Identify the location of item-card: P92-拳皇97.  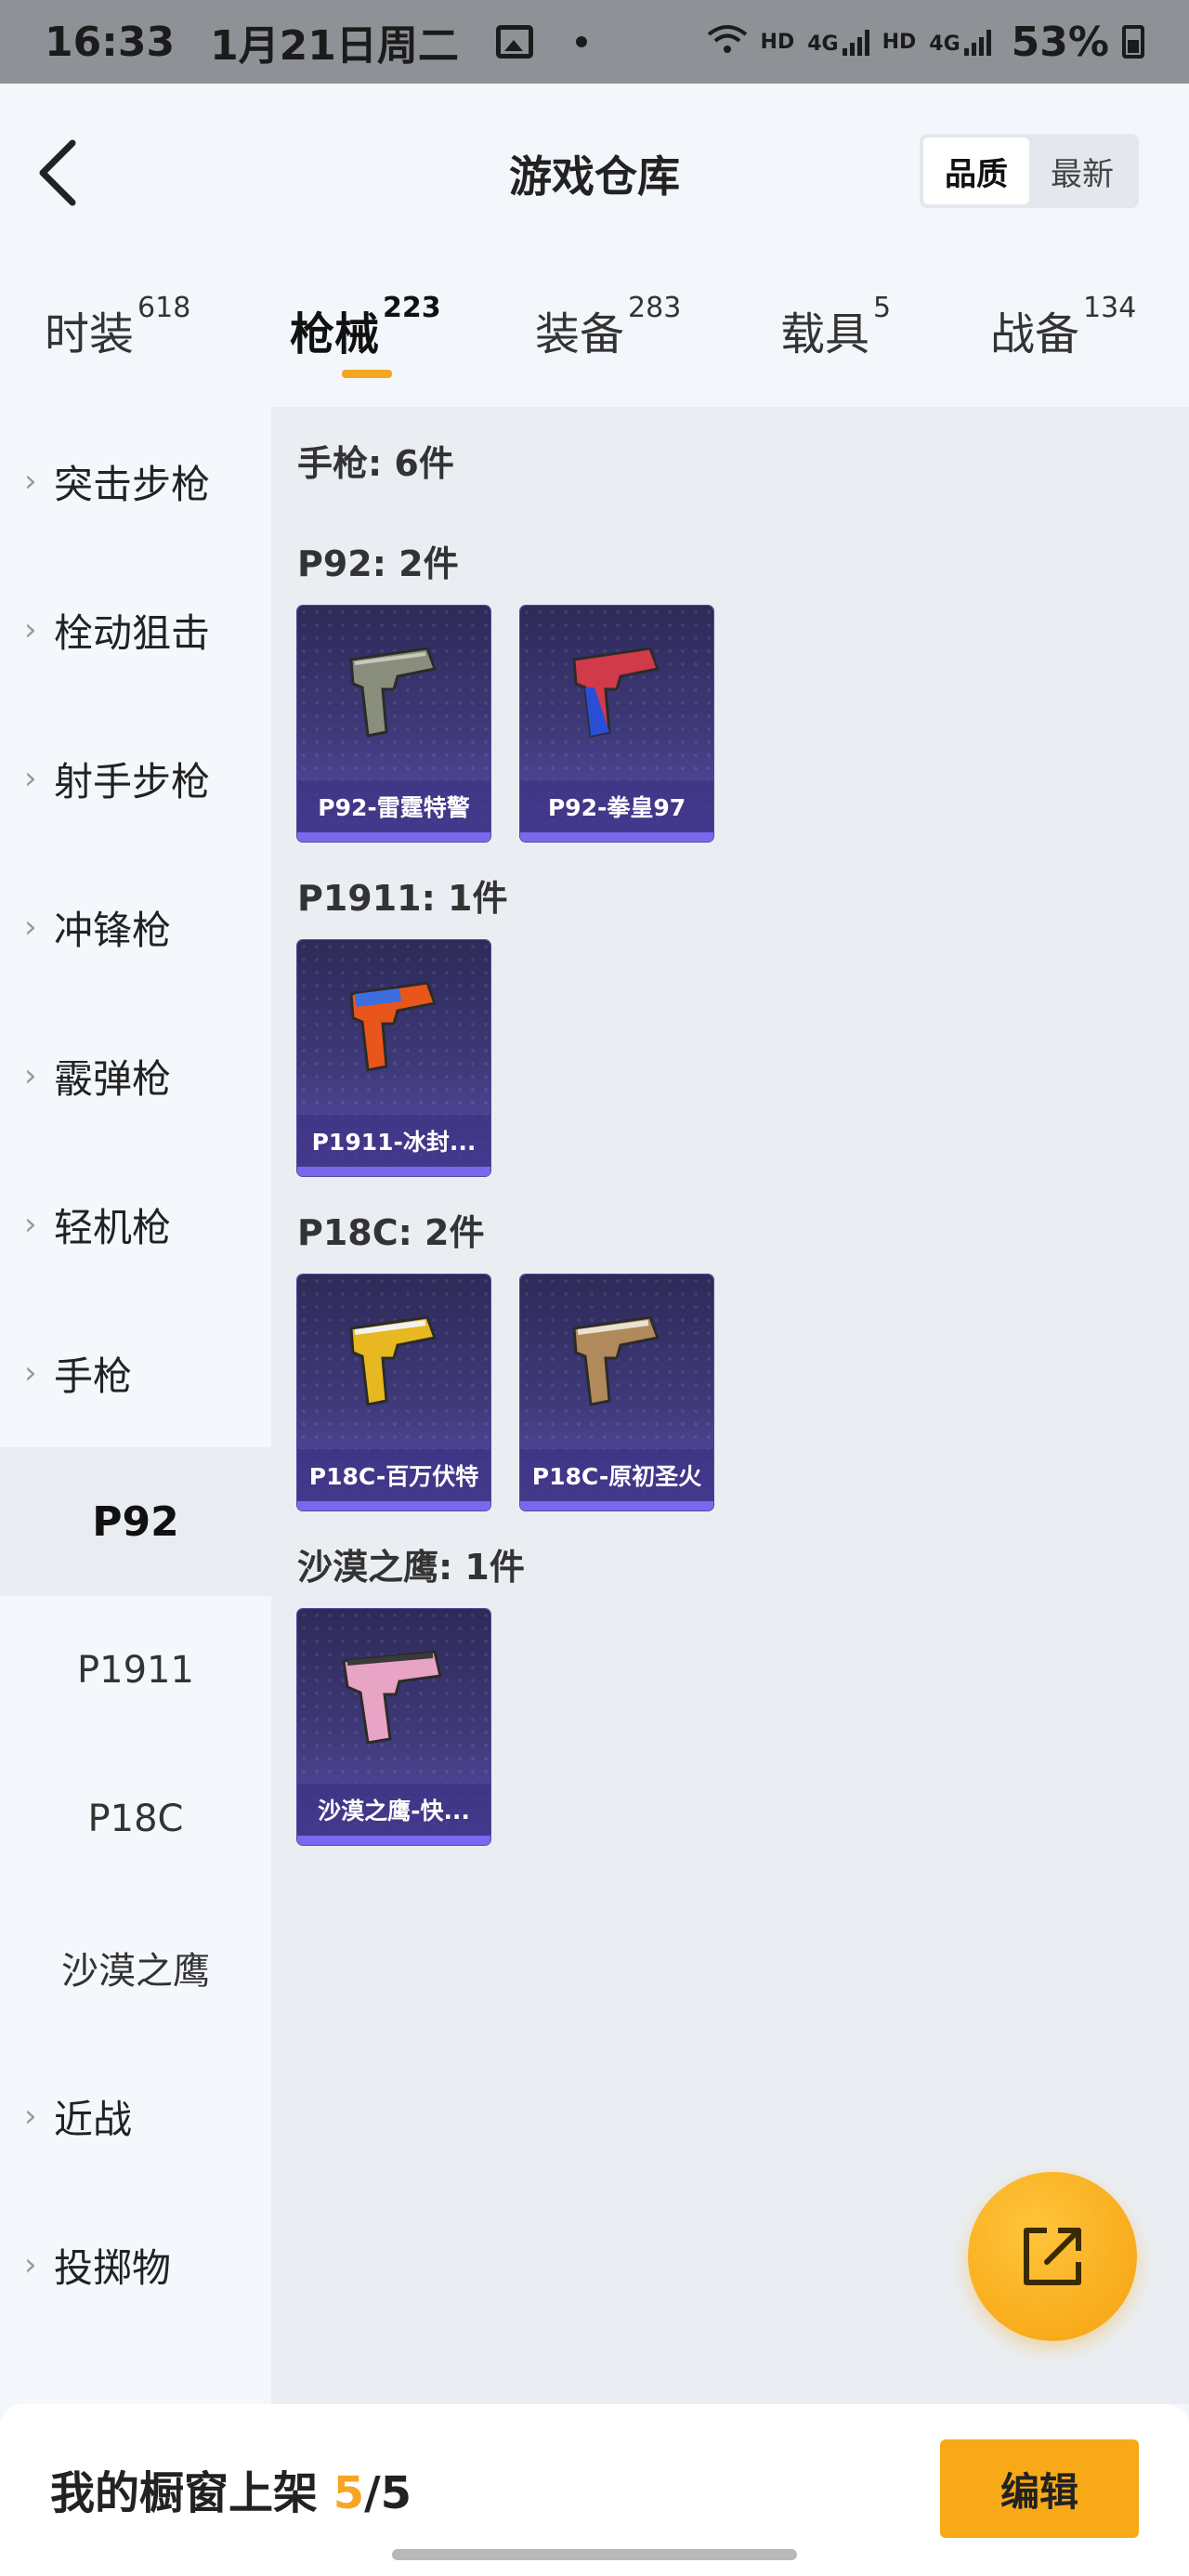
(617, 724).